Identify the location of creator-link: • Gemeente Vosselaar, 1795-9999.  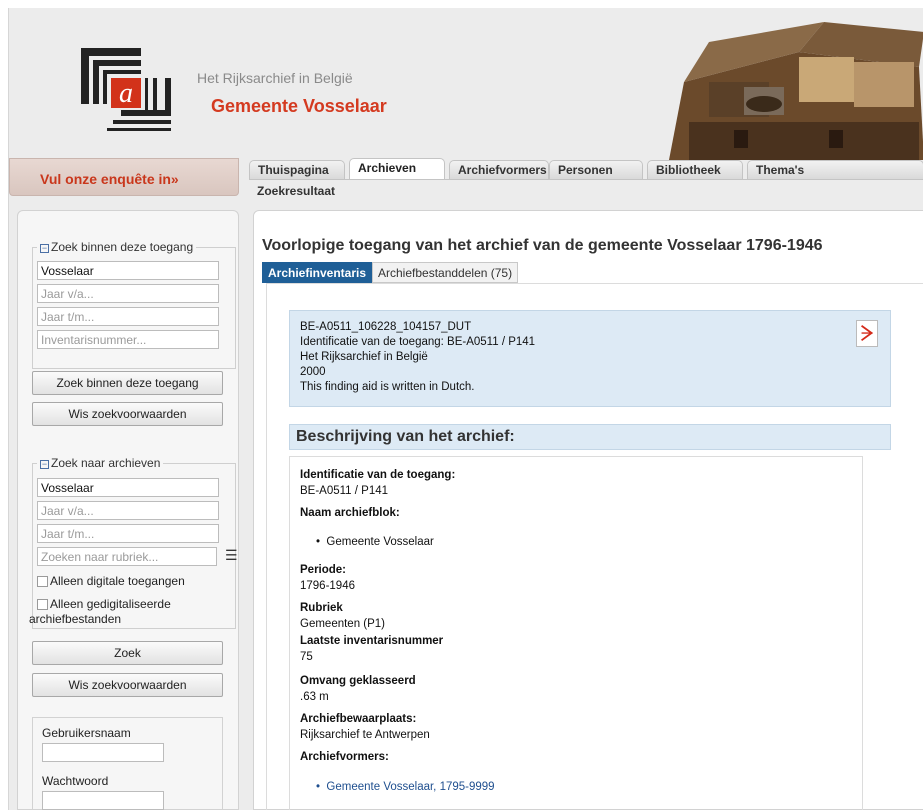
(405, 787).